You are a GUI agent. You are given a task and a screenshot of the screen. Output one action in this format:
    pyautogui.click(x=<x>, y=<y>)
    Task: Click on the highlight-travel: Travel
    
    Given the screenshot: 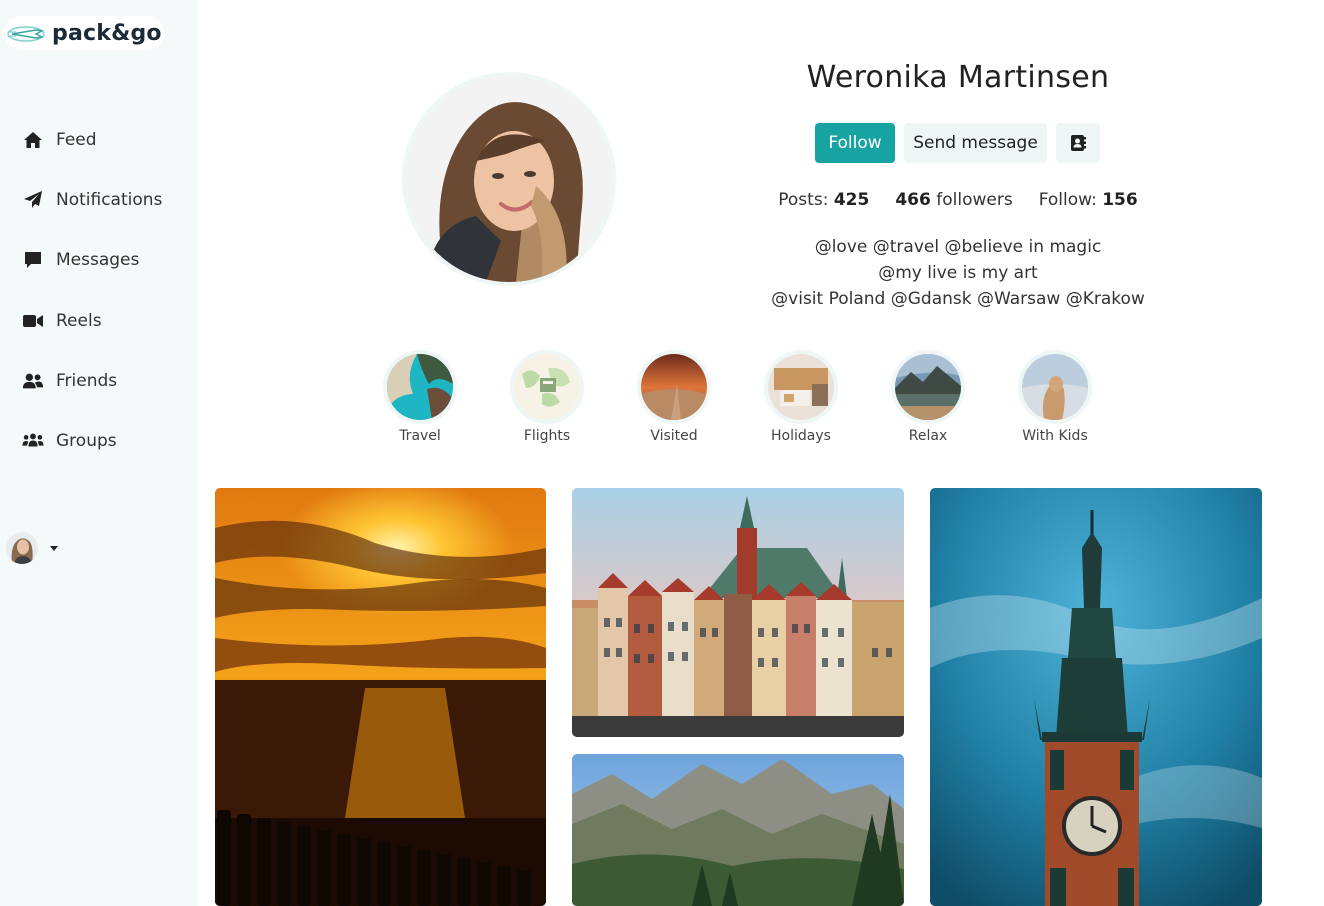 What is the action you would take?
    pyautogui.click(x=420, y=397)
    